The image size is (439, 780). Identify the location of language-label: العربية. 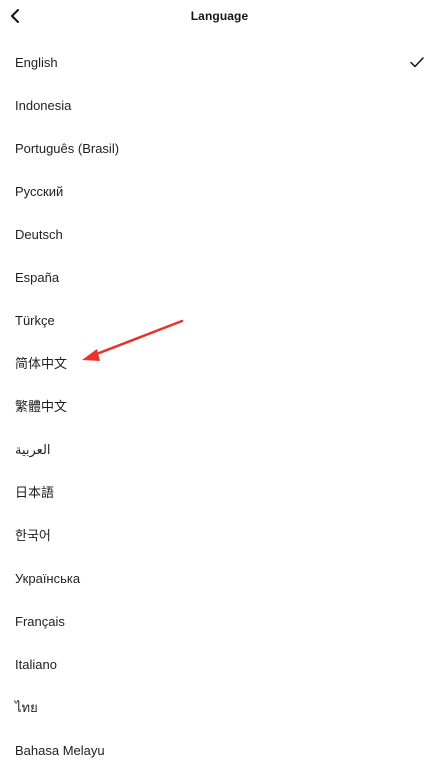
(33, 449).